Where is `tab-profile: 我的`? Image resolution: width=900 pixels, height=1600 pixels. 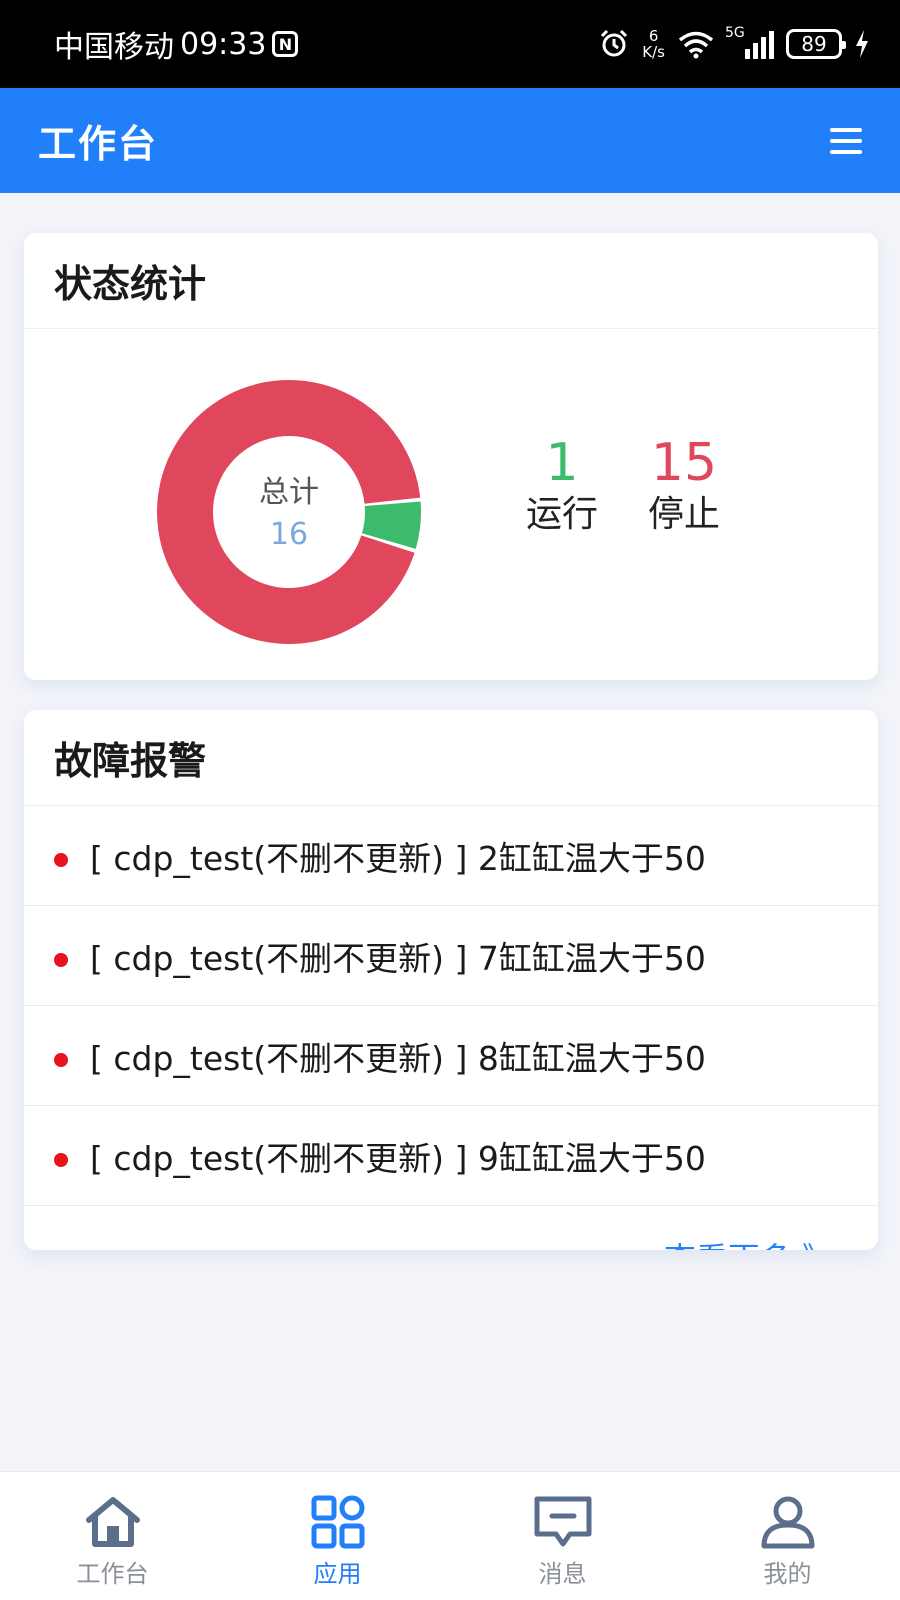
tab-profile: 我的 is located at coordinates (787, 1536).